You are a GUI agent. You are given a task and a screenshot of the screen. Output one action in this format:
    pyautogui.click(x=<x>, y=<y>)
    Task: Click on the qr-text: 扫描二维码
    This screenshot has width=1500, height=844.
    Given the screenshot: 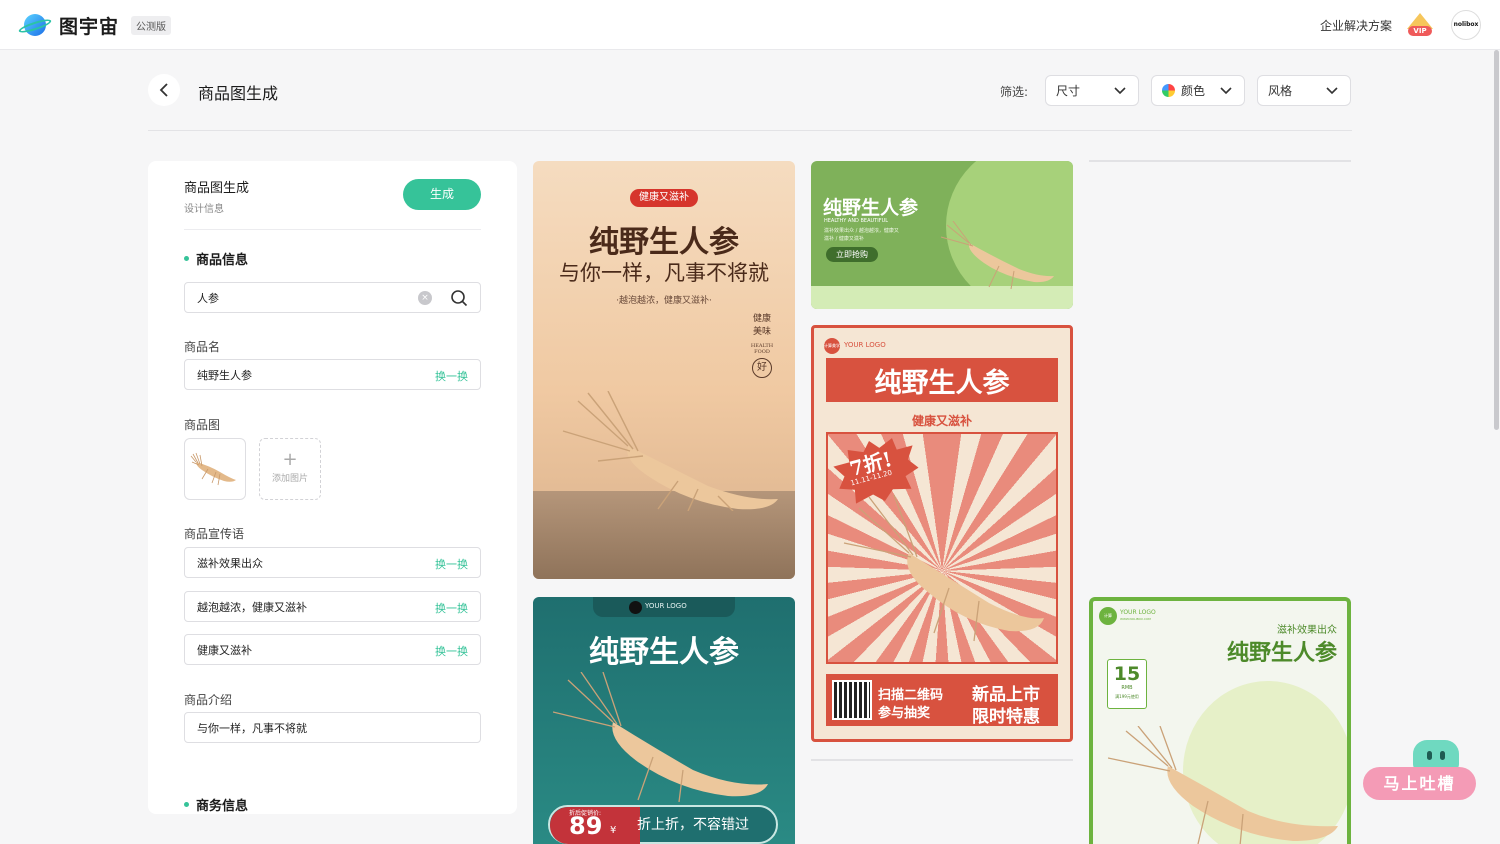 What is the action you would take?
    pyautogui.click(x=911, y=695)
    